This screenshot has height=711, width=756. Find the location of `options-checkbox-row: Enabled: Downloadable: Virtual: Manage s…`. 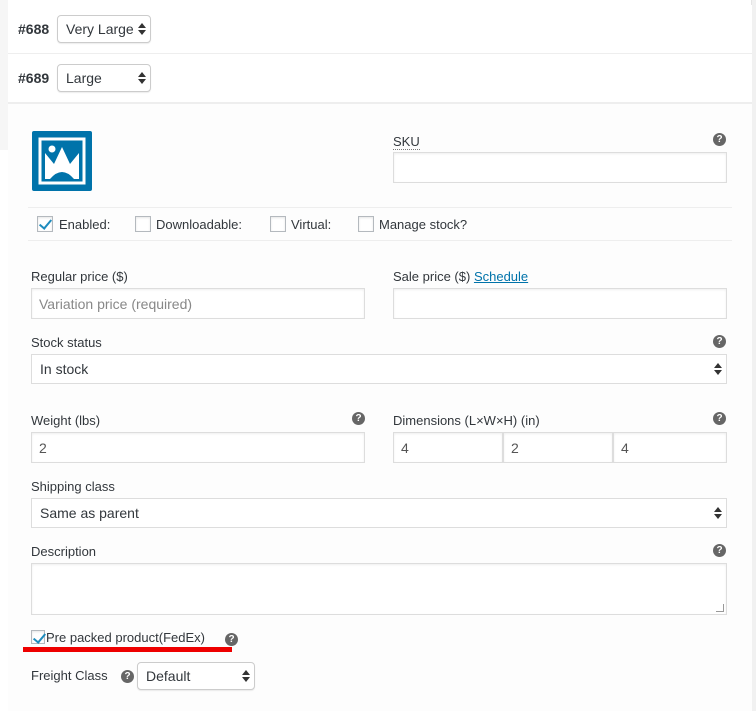

options-checkbox-row: Enabled: Downloadable: Virtual: Manage s… is located at coordinates (380, 224).